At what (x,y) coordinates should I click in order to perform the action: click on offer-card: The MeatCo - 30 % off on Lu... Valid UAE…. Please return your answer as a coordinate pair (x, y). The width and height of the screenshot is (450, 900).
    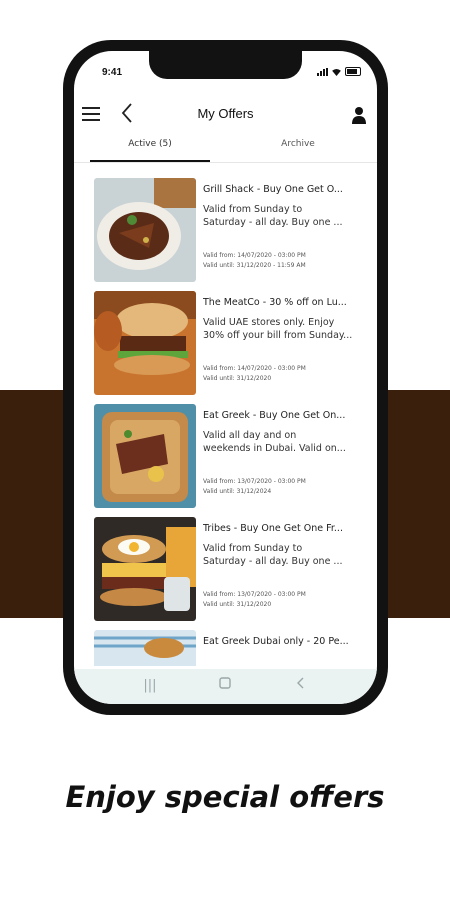
    Looking at the image, I should click on (231, 343).